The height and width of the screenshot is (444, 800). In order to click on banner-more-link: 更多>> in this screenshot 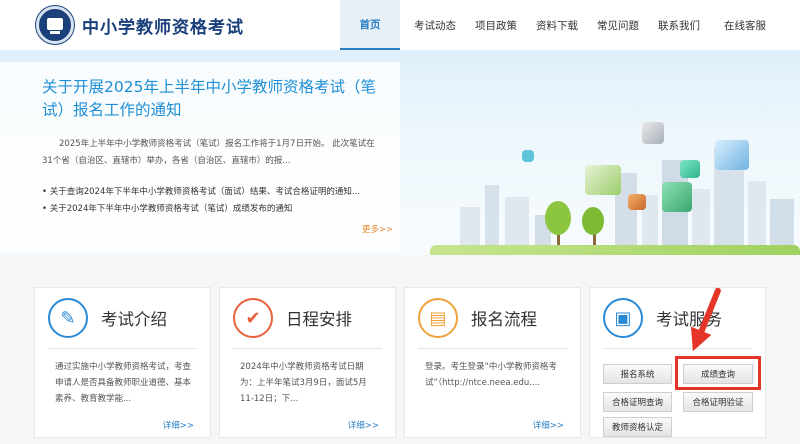, I will do `click(377, 229)`.